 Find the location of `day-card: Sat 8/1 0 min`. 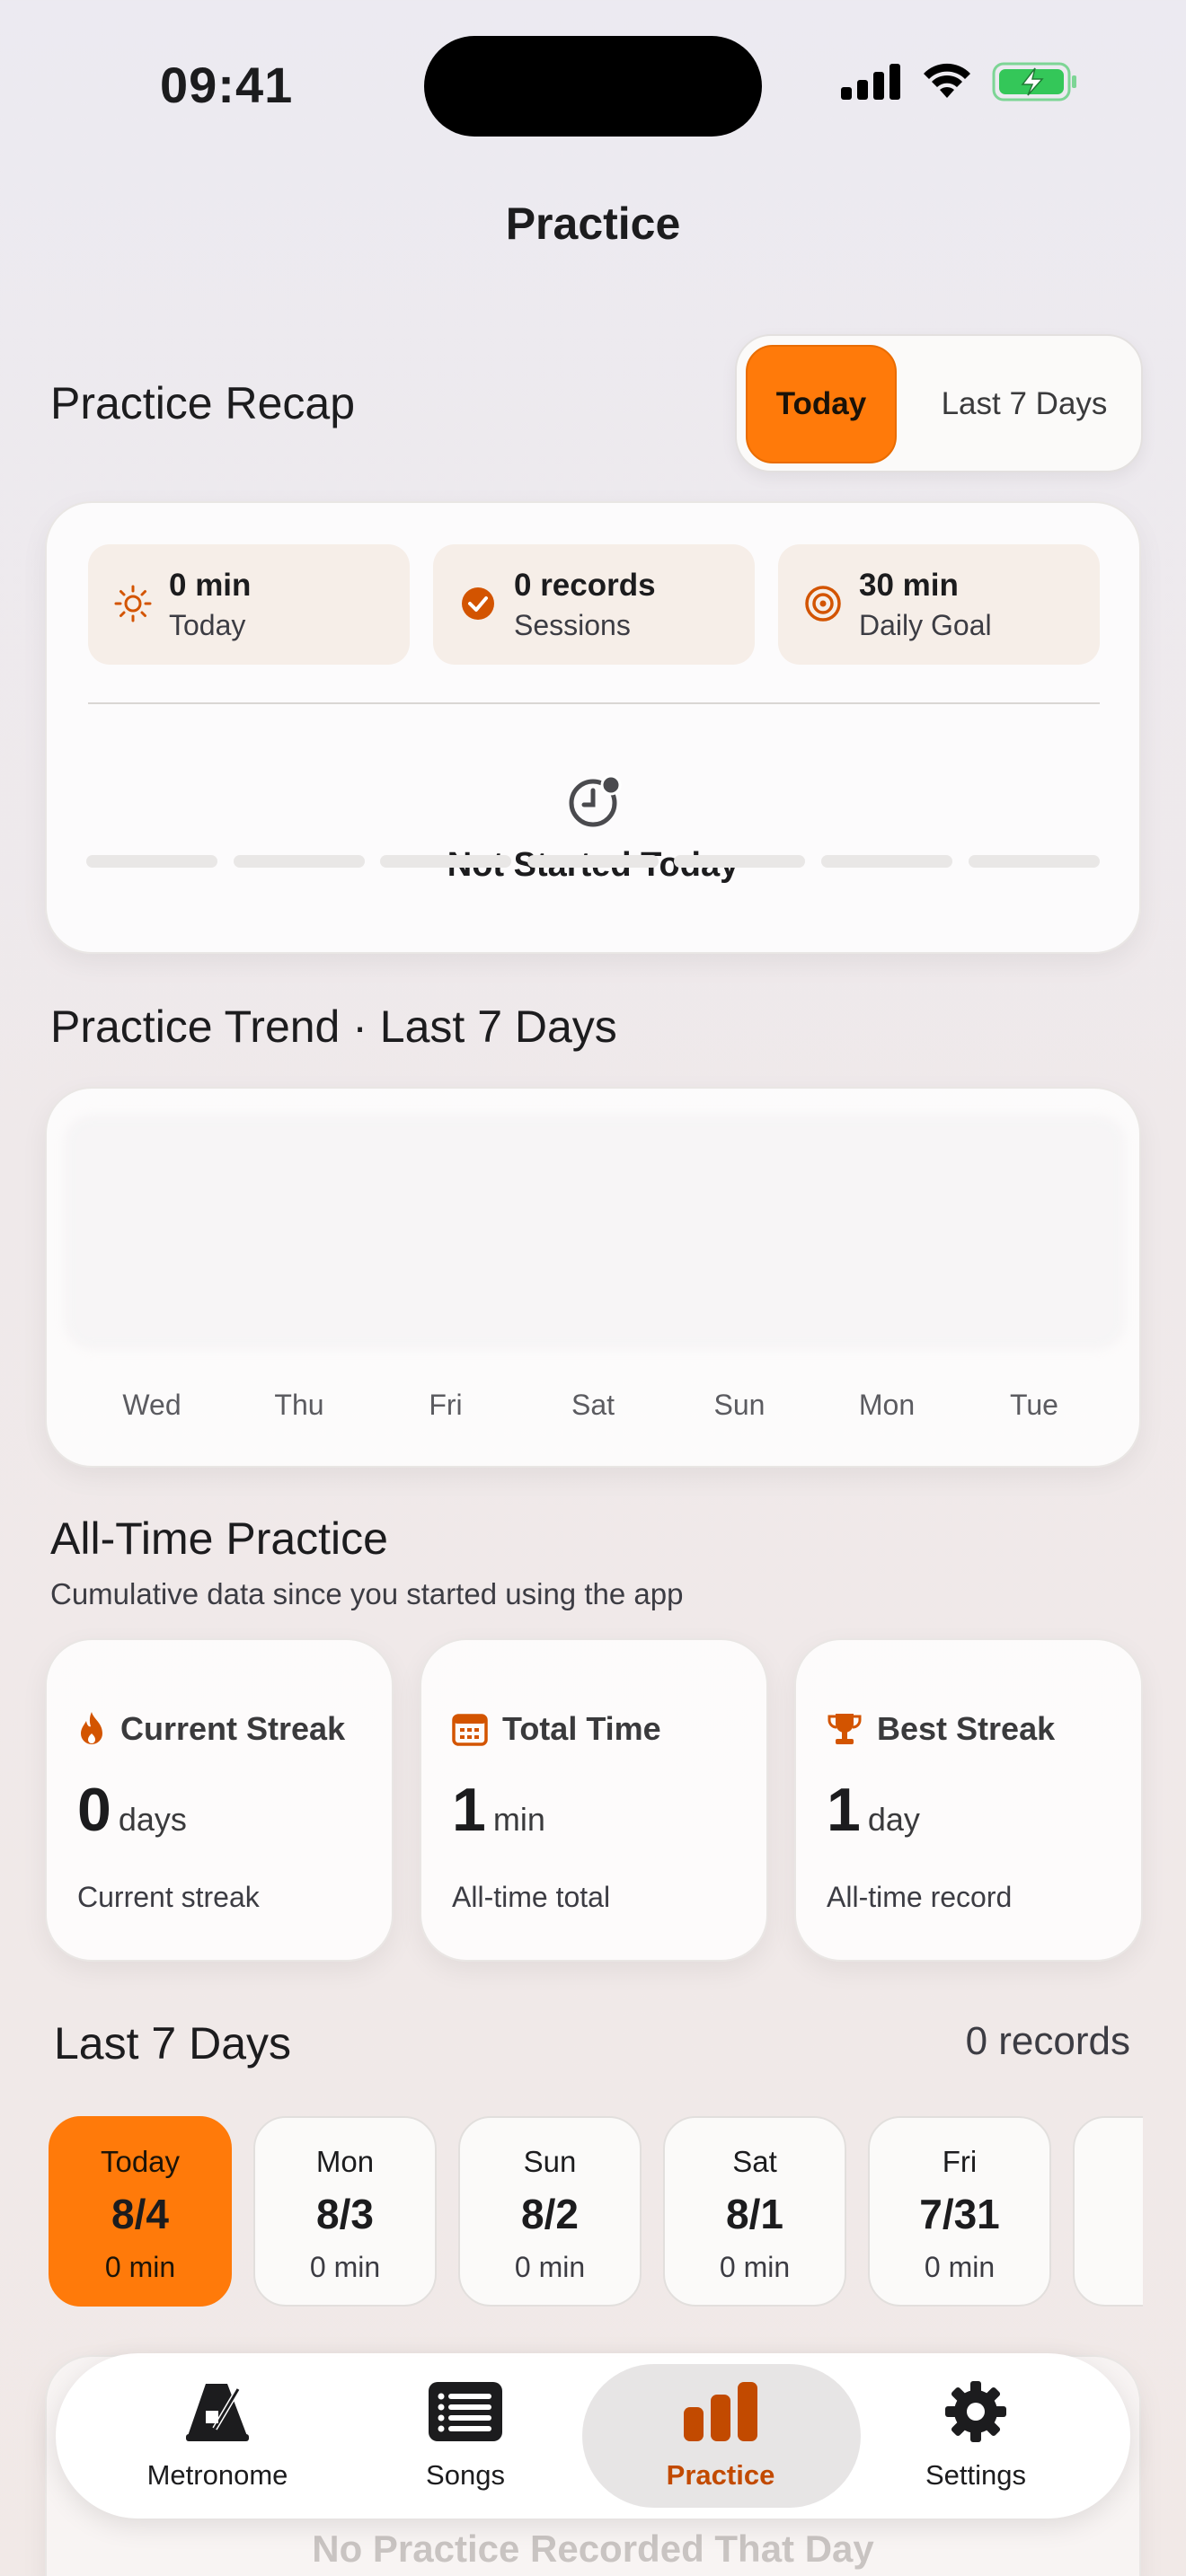

day-card: Sat 8/1 0 min is located at coordinates (754, 2211).